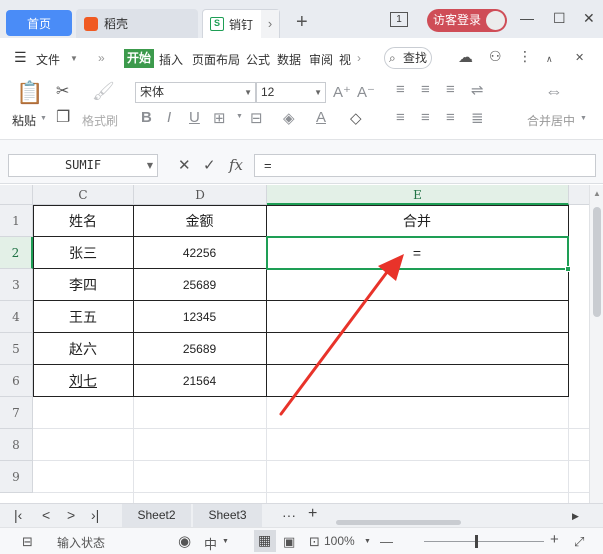  I want to click on macro-icon: ⊟, so click(27, 542).